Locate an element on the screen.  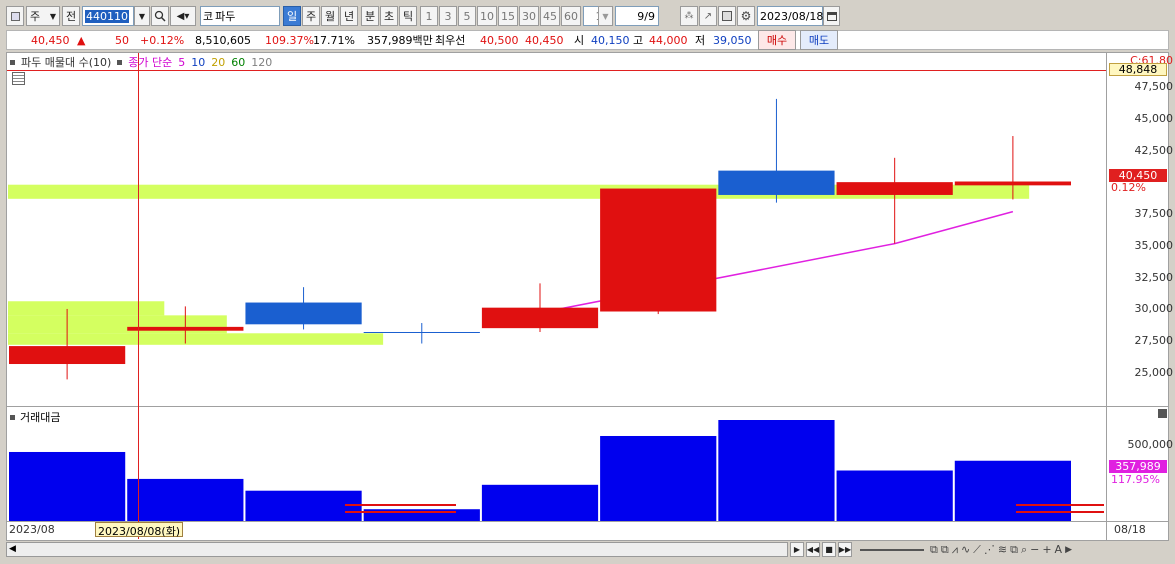
scroll-right-icon: ▶ is located at coordinates (1068, 550).